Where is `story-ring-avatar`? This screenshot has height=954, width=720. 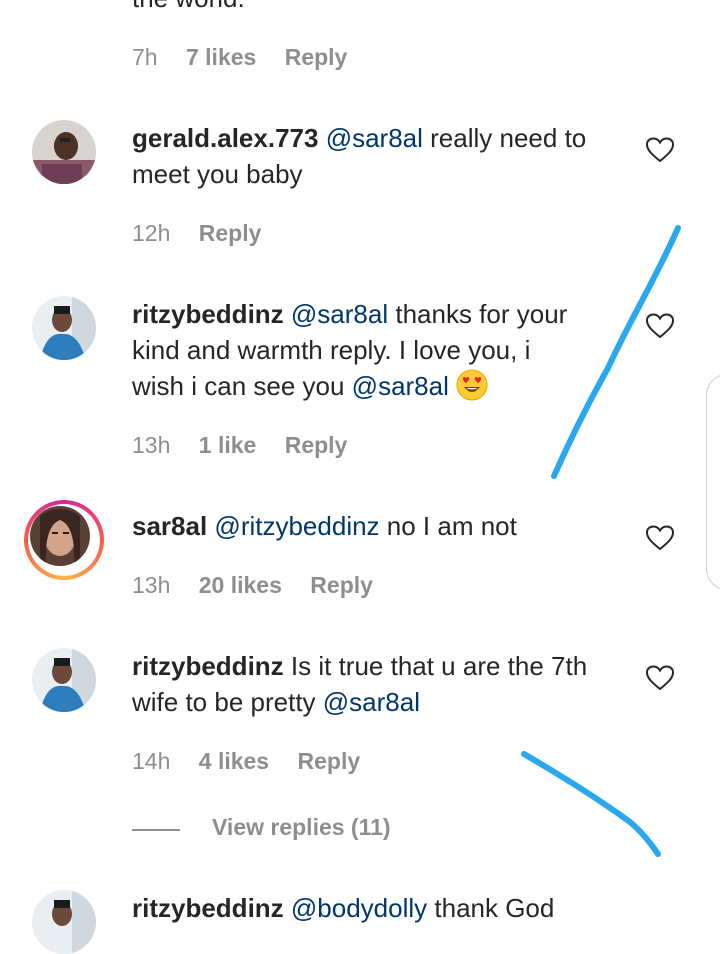
story-ring-avatar is located at coordinates (64, 540).